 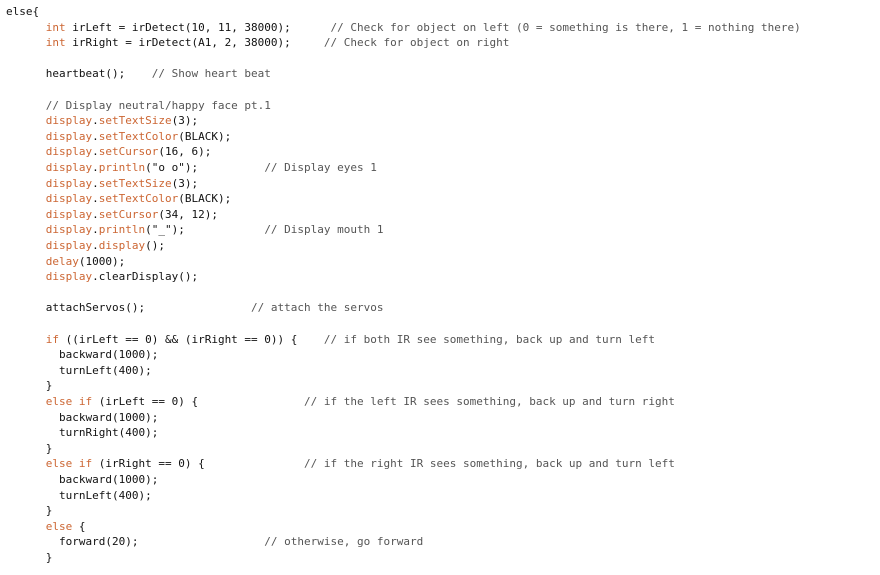 I want to click on code-line: attachServos(); // attach the servos, so click(x=195, y=307).